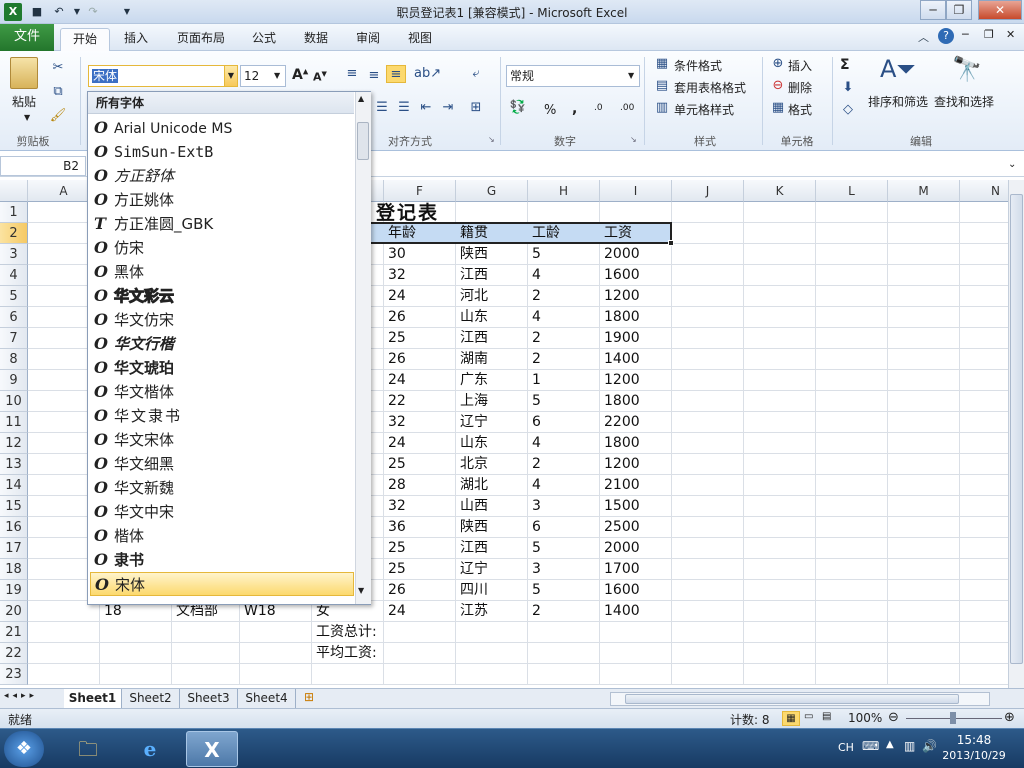 The image size is (1024, 768). What do you see at coordinates (395, 527) in the screenshot?
I see `data-cell: 36` at bounding box center [395, 527].